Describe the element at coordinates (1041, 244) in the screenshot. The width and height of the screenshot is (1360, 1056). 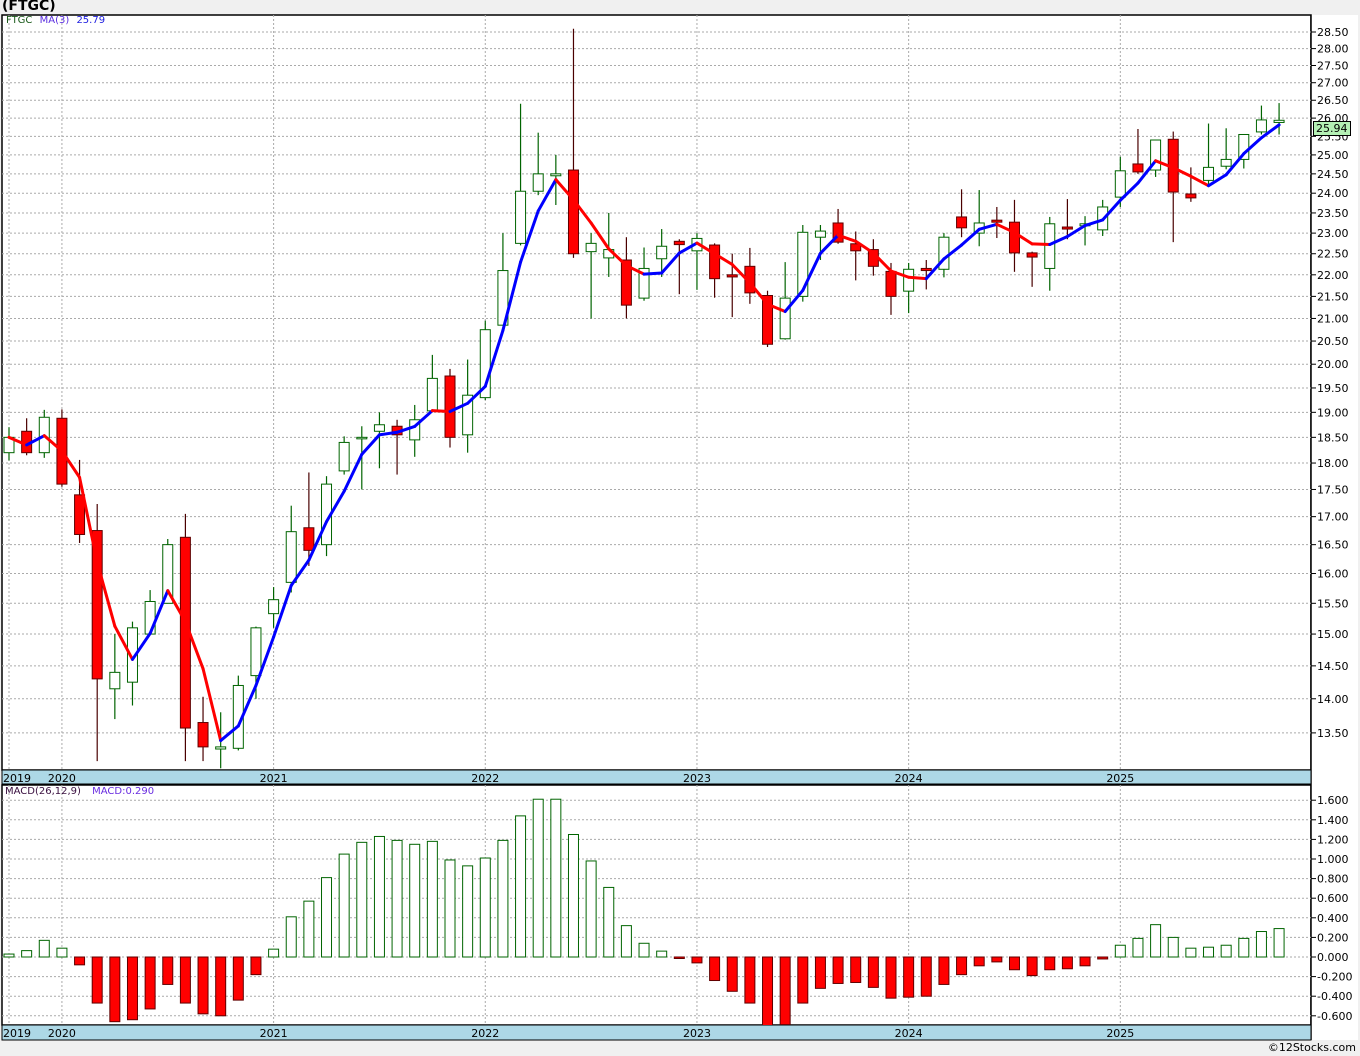
I see `ma-segment` at that location.